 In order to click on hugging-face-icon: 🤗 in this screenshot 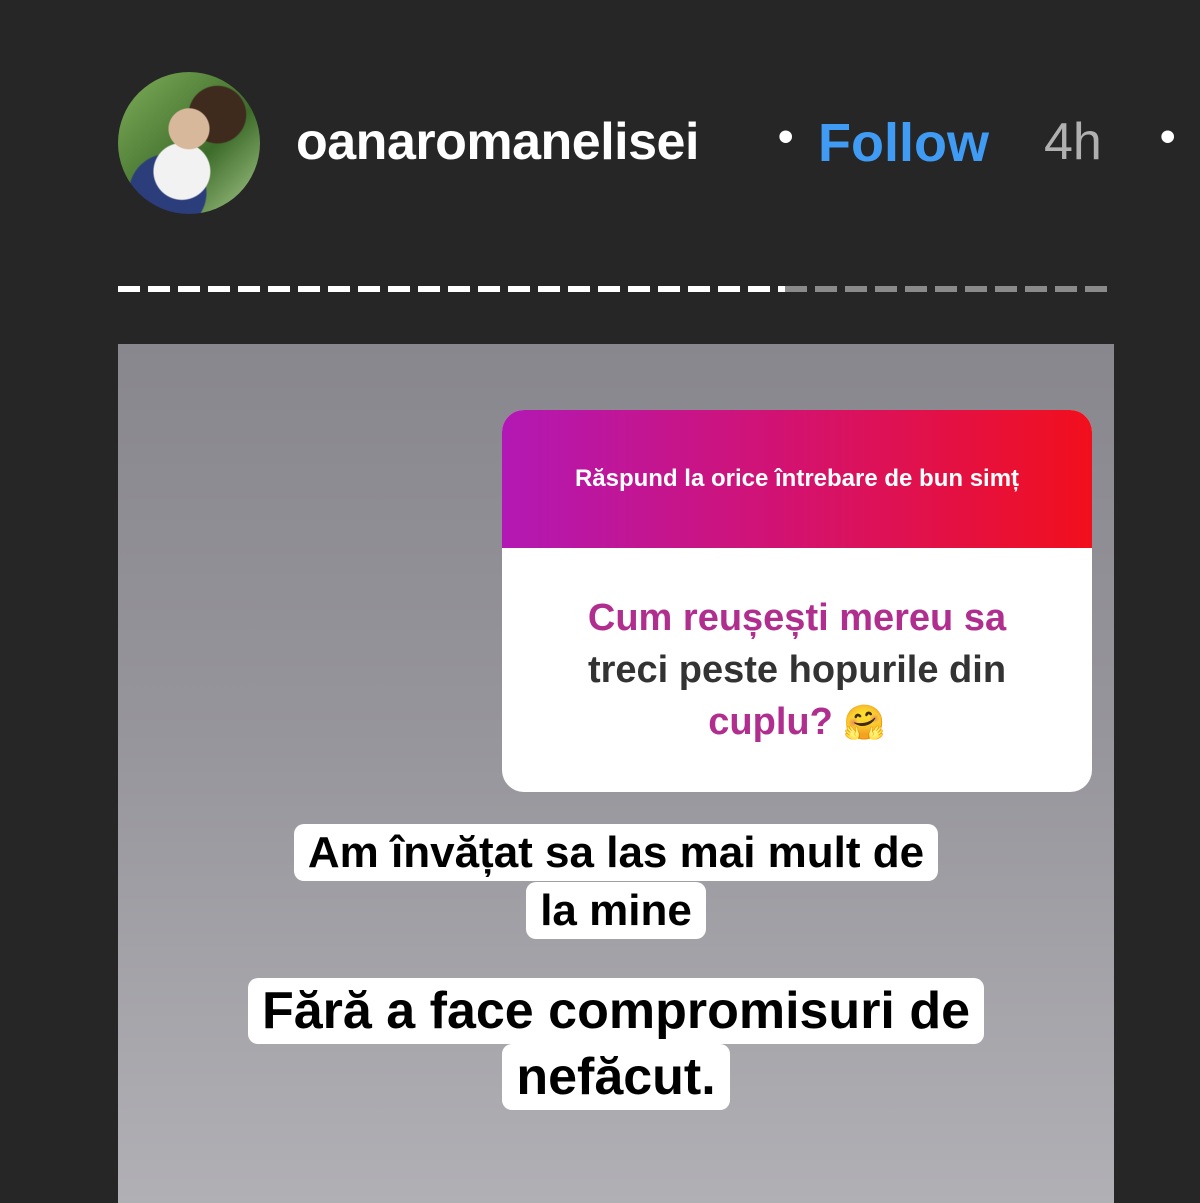, I will do `click(864, 722)`.